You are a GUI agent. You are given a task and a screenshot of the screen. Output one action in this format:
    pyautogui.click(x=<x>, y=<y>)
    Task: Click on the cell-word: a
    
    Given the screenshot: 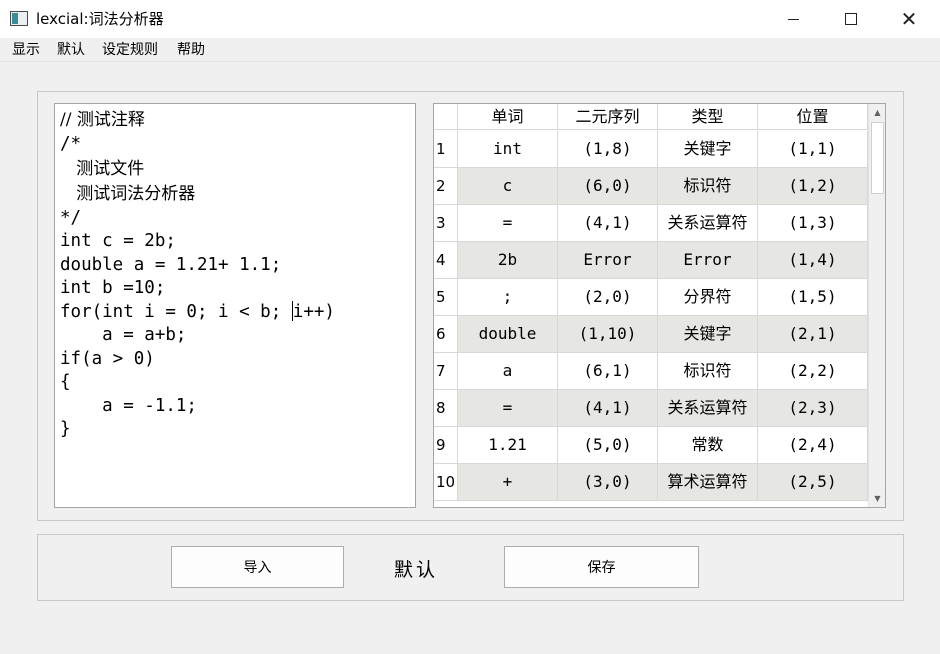 What is the action you would take?
    pyautogui.click(x=508, y=371)
    